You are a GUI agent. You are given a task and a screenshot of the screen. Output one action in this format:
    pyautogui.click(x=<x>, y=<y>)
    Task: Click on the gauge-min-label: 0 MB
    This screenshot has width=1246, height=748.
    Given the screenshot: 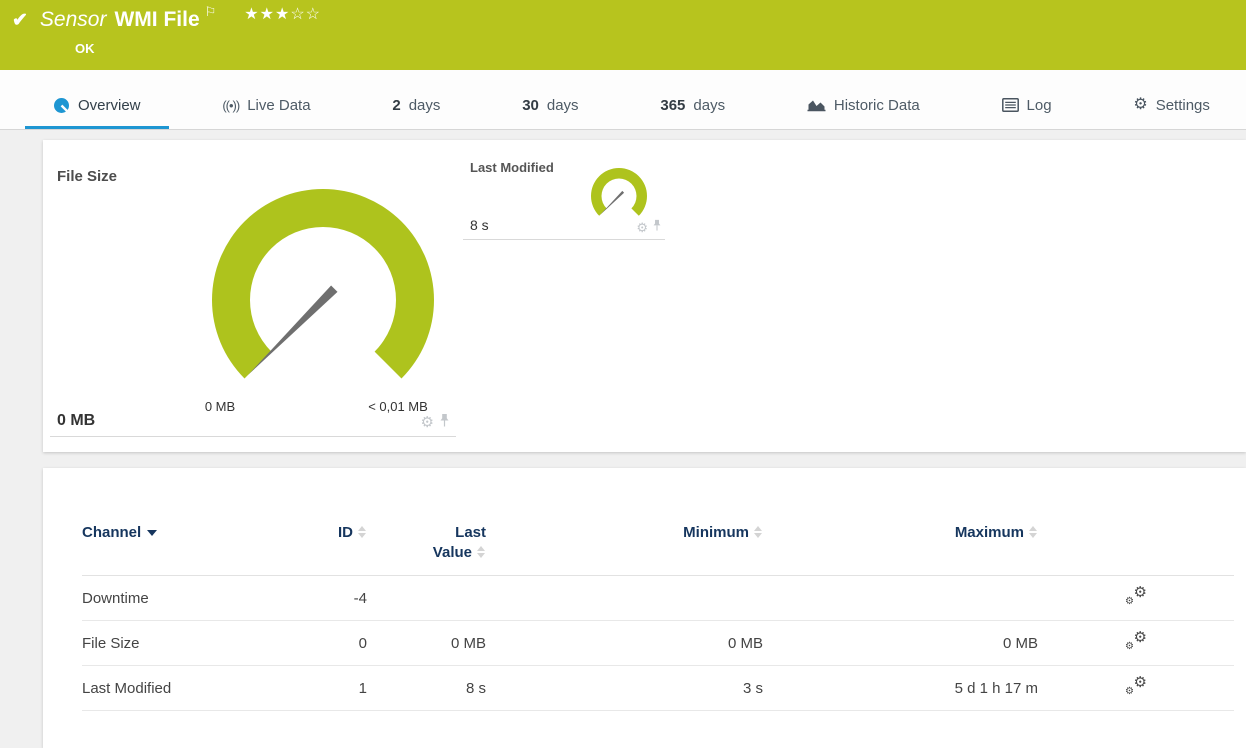 What is the action you would take?
    pyautogui.click(x=220, y=406)
    